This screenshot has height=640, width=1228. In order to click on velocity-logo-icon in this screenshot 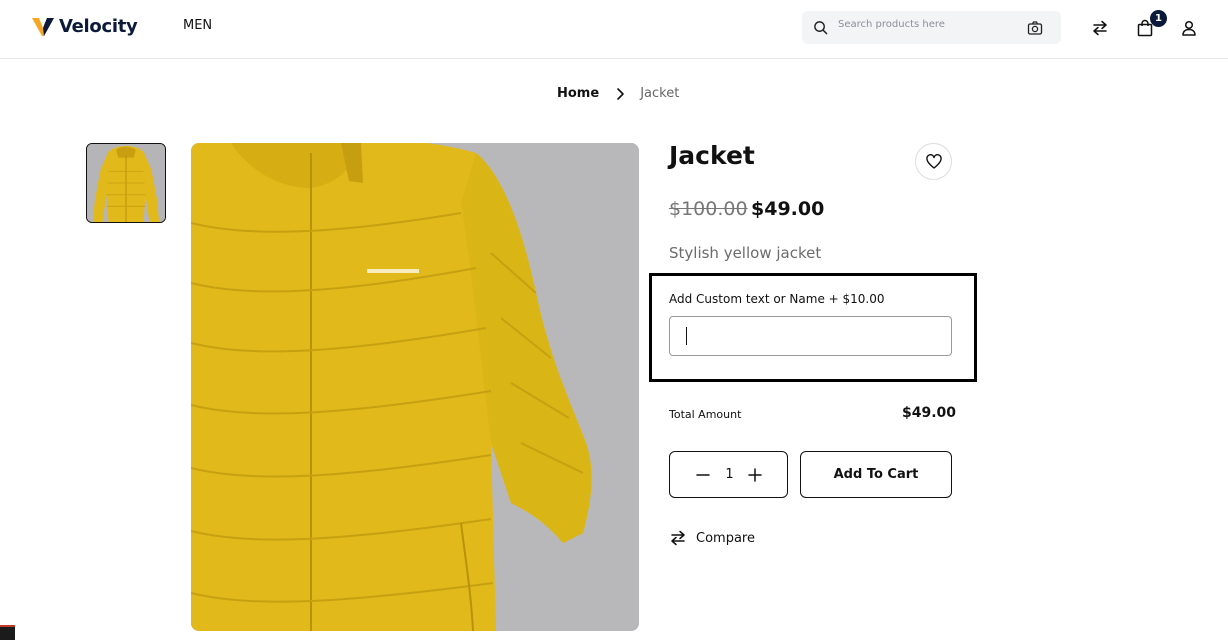, I will do `click(43, 27)`.